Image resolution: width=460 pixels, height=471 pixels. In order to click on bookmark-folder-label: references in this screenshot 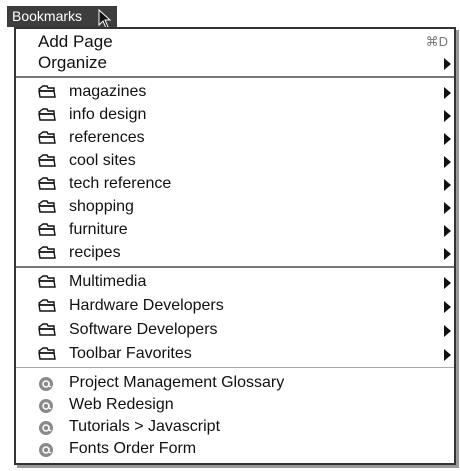, I will do `click(107, 137)`.